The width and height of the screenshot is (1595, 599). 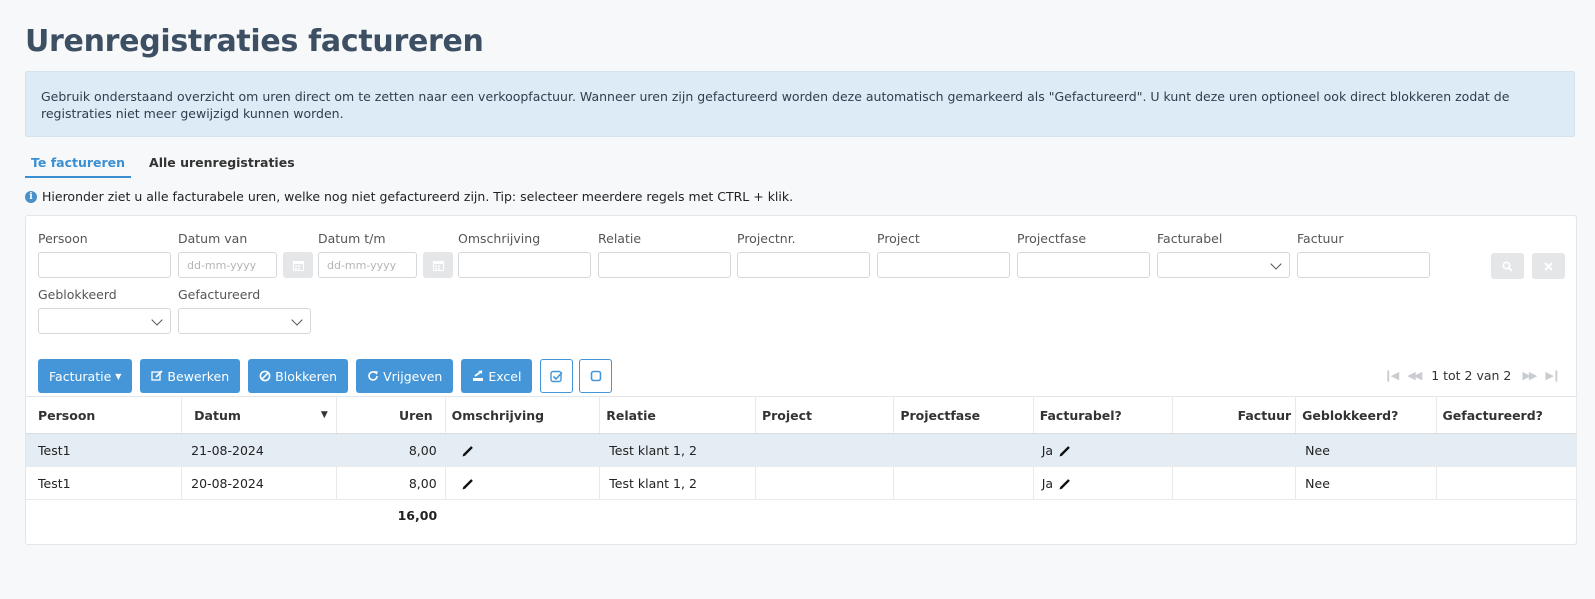 I want to click on gefactureerd-select, so click(x=244, y=321).